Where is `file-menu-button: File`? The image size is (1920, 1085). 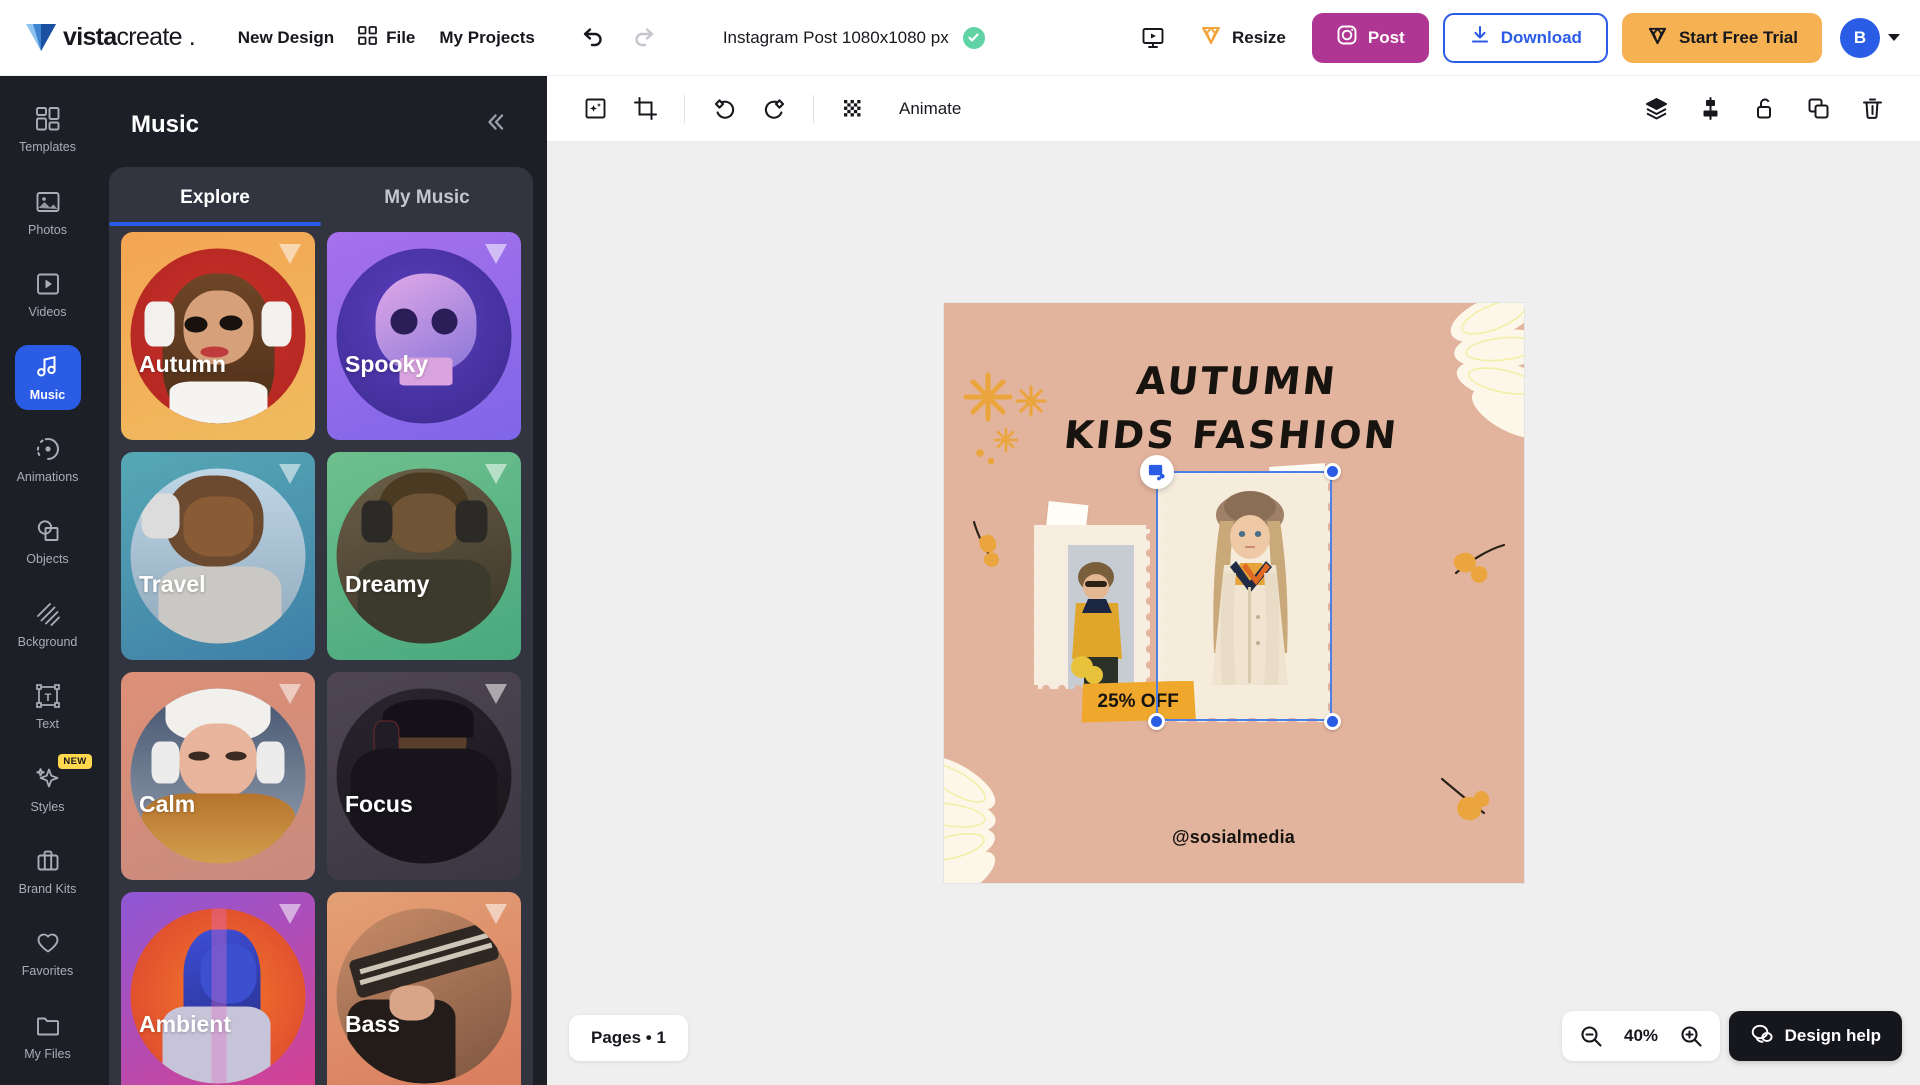 file-menu-button: File is located at coordinates (386, 38).